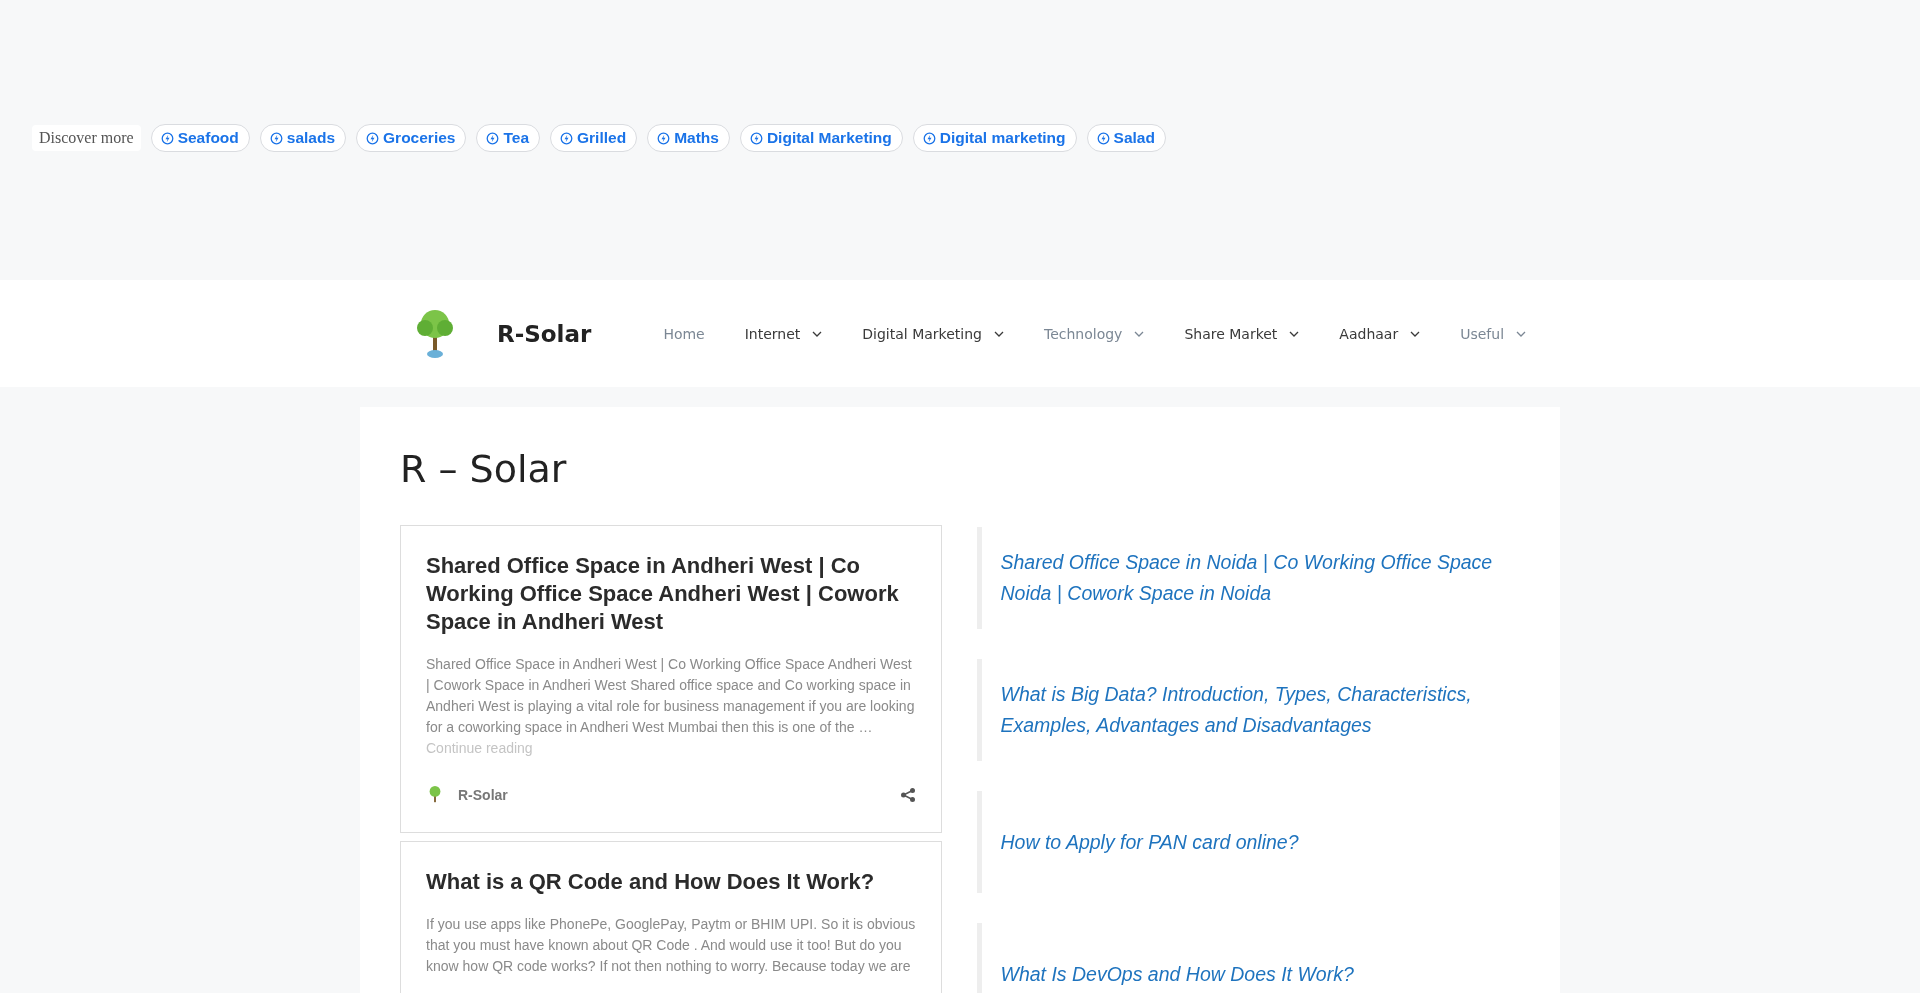  Describe the element at coordinates (907, 795) in the screenshot. I see `share-icon` at that location.